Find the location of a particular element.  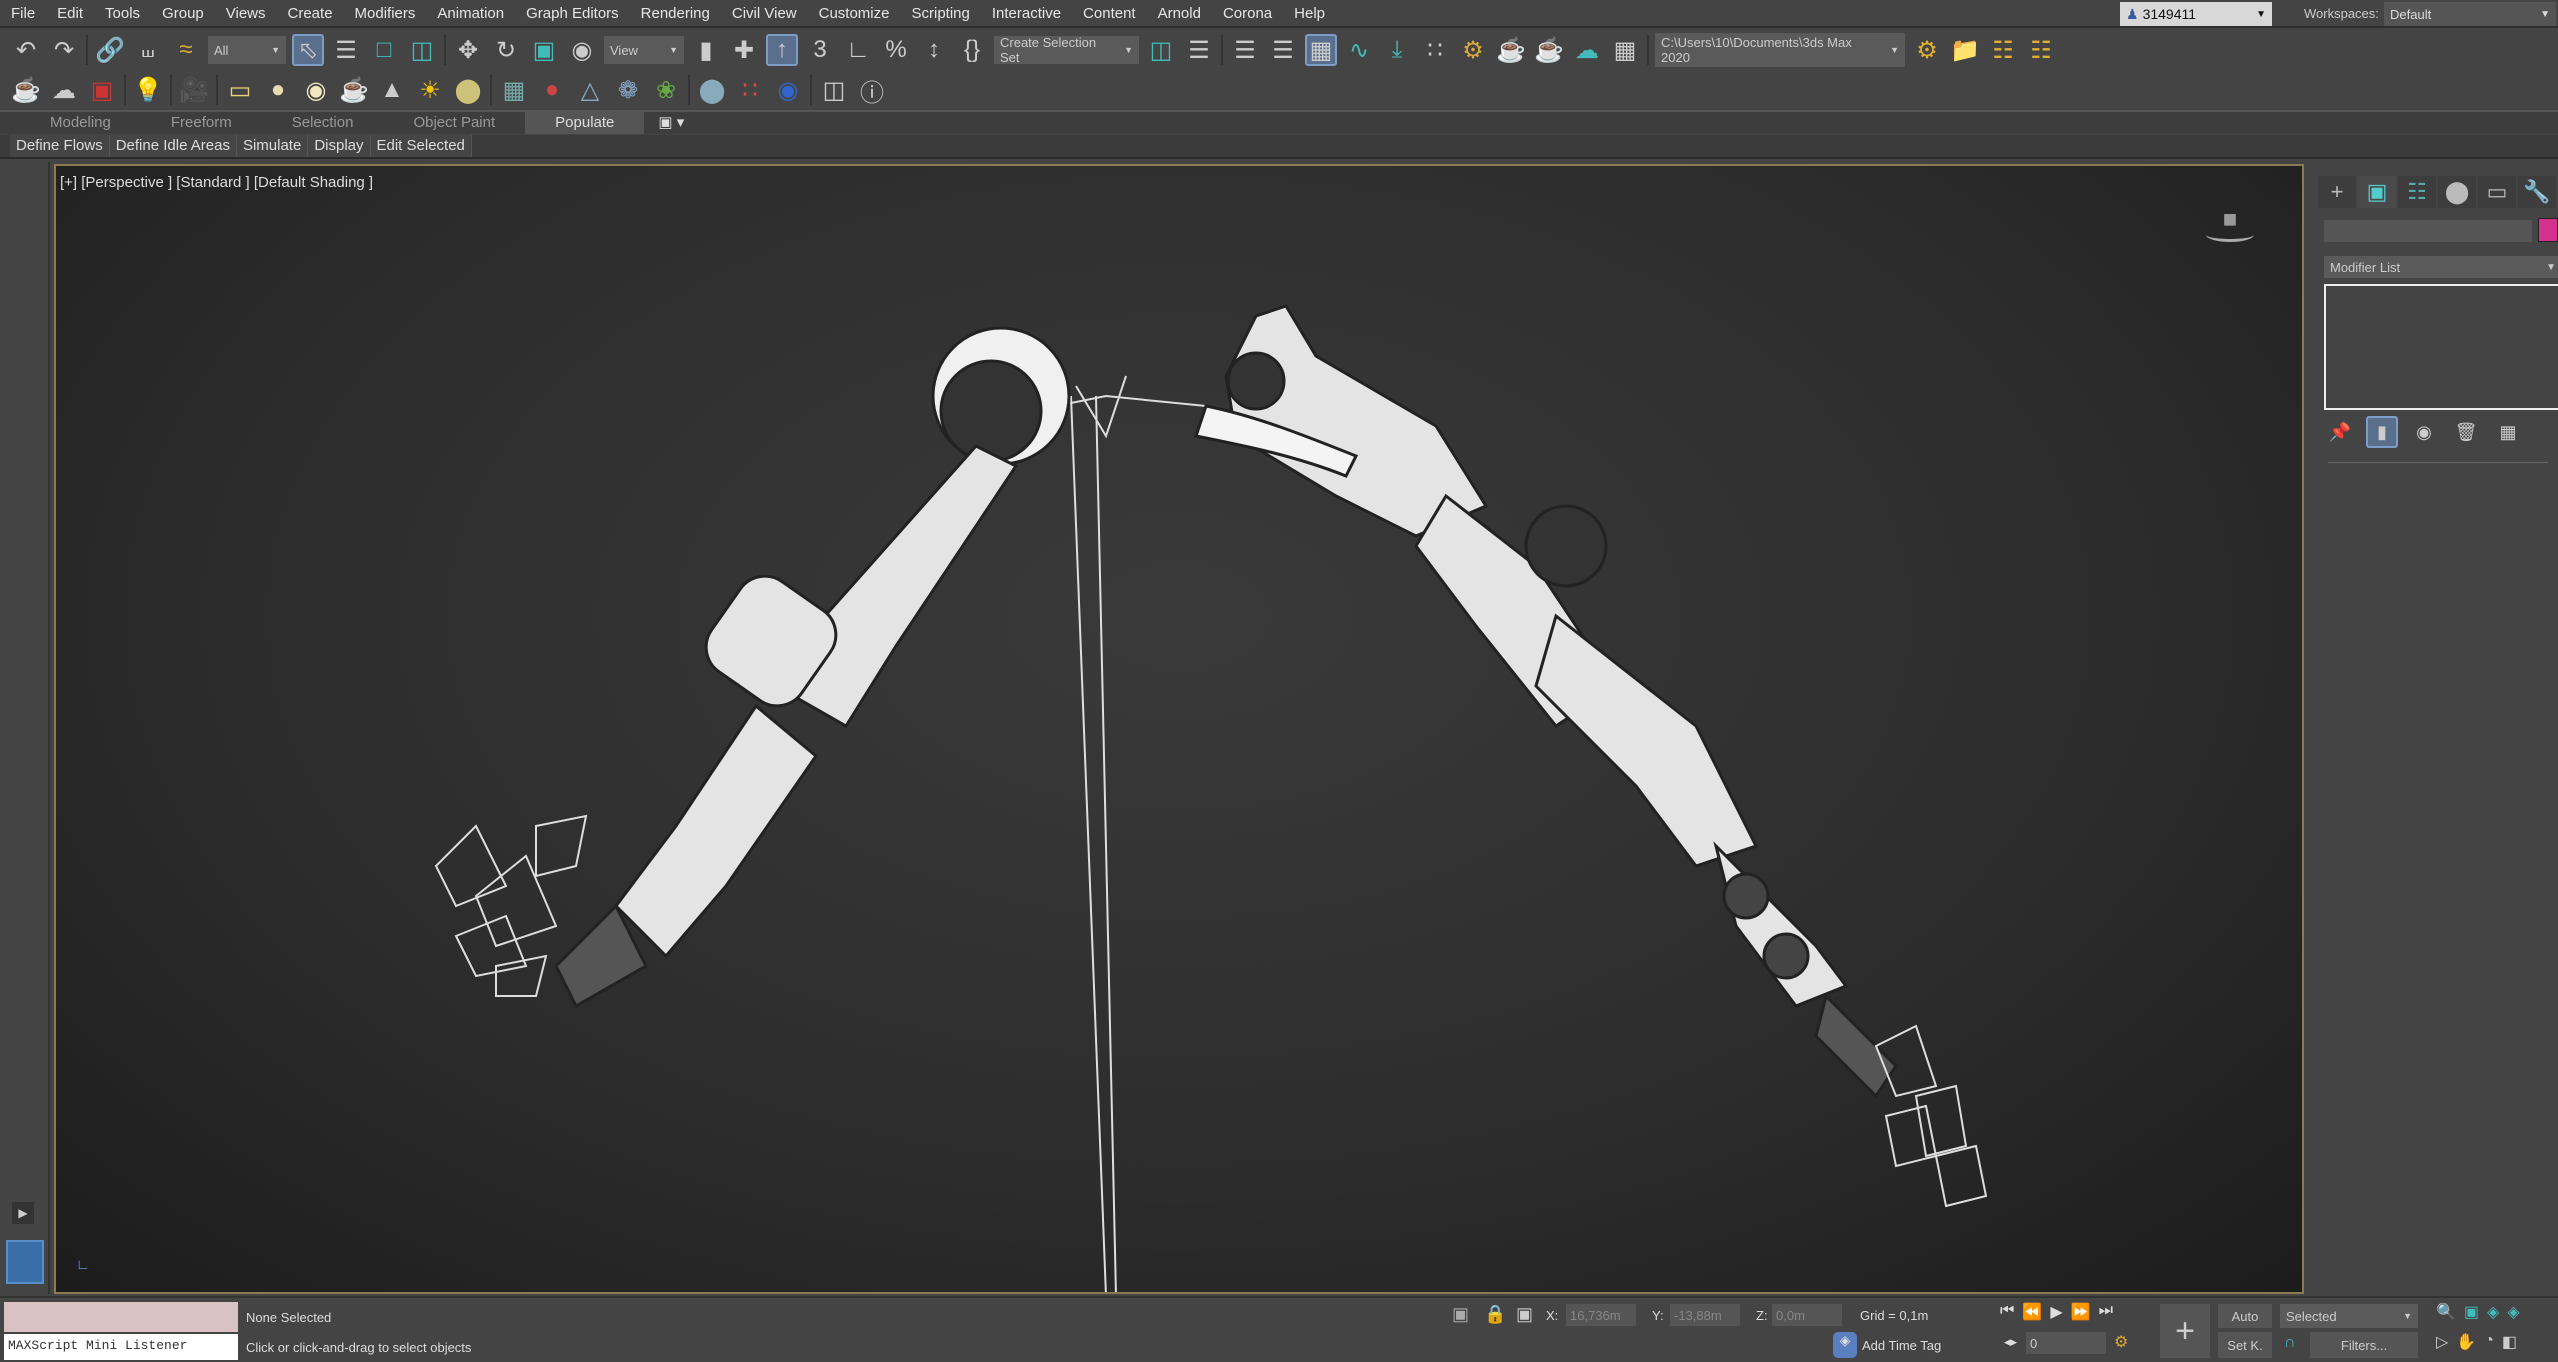

configure-modifier-sets-icon: ▦ is located at coordinates (2508, 432).